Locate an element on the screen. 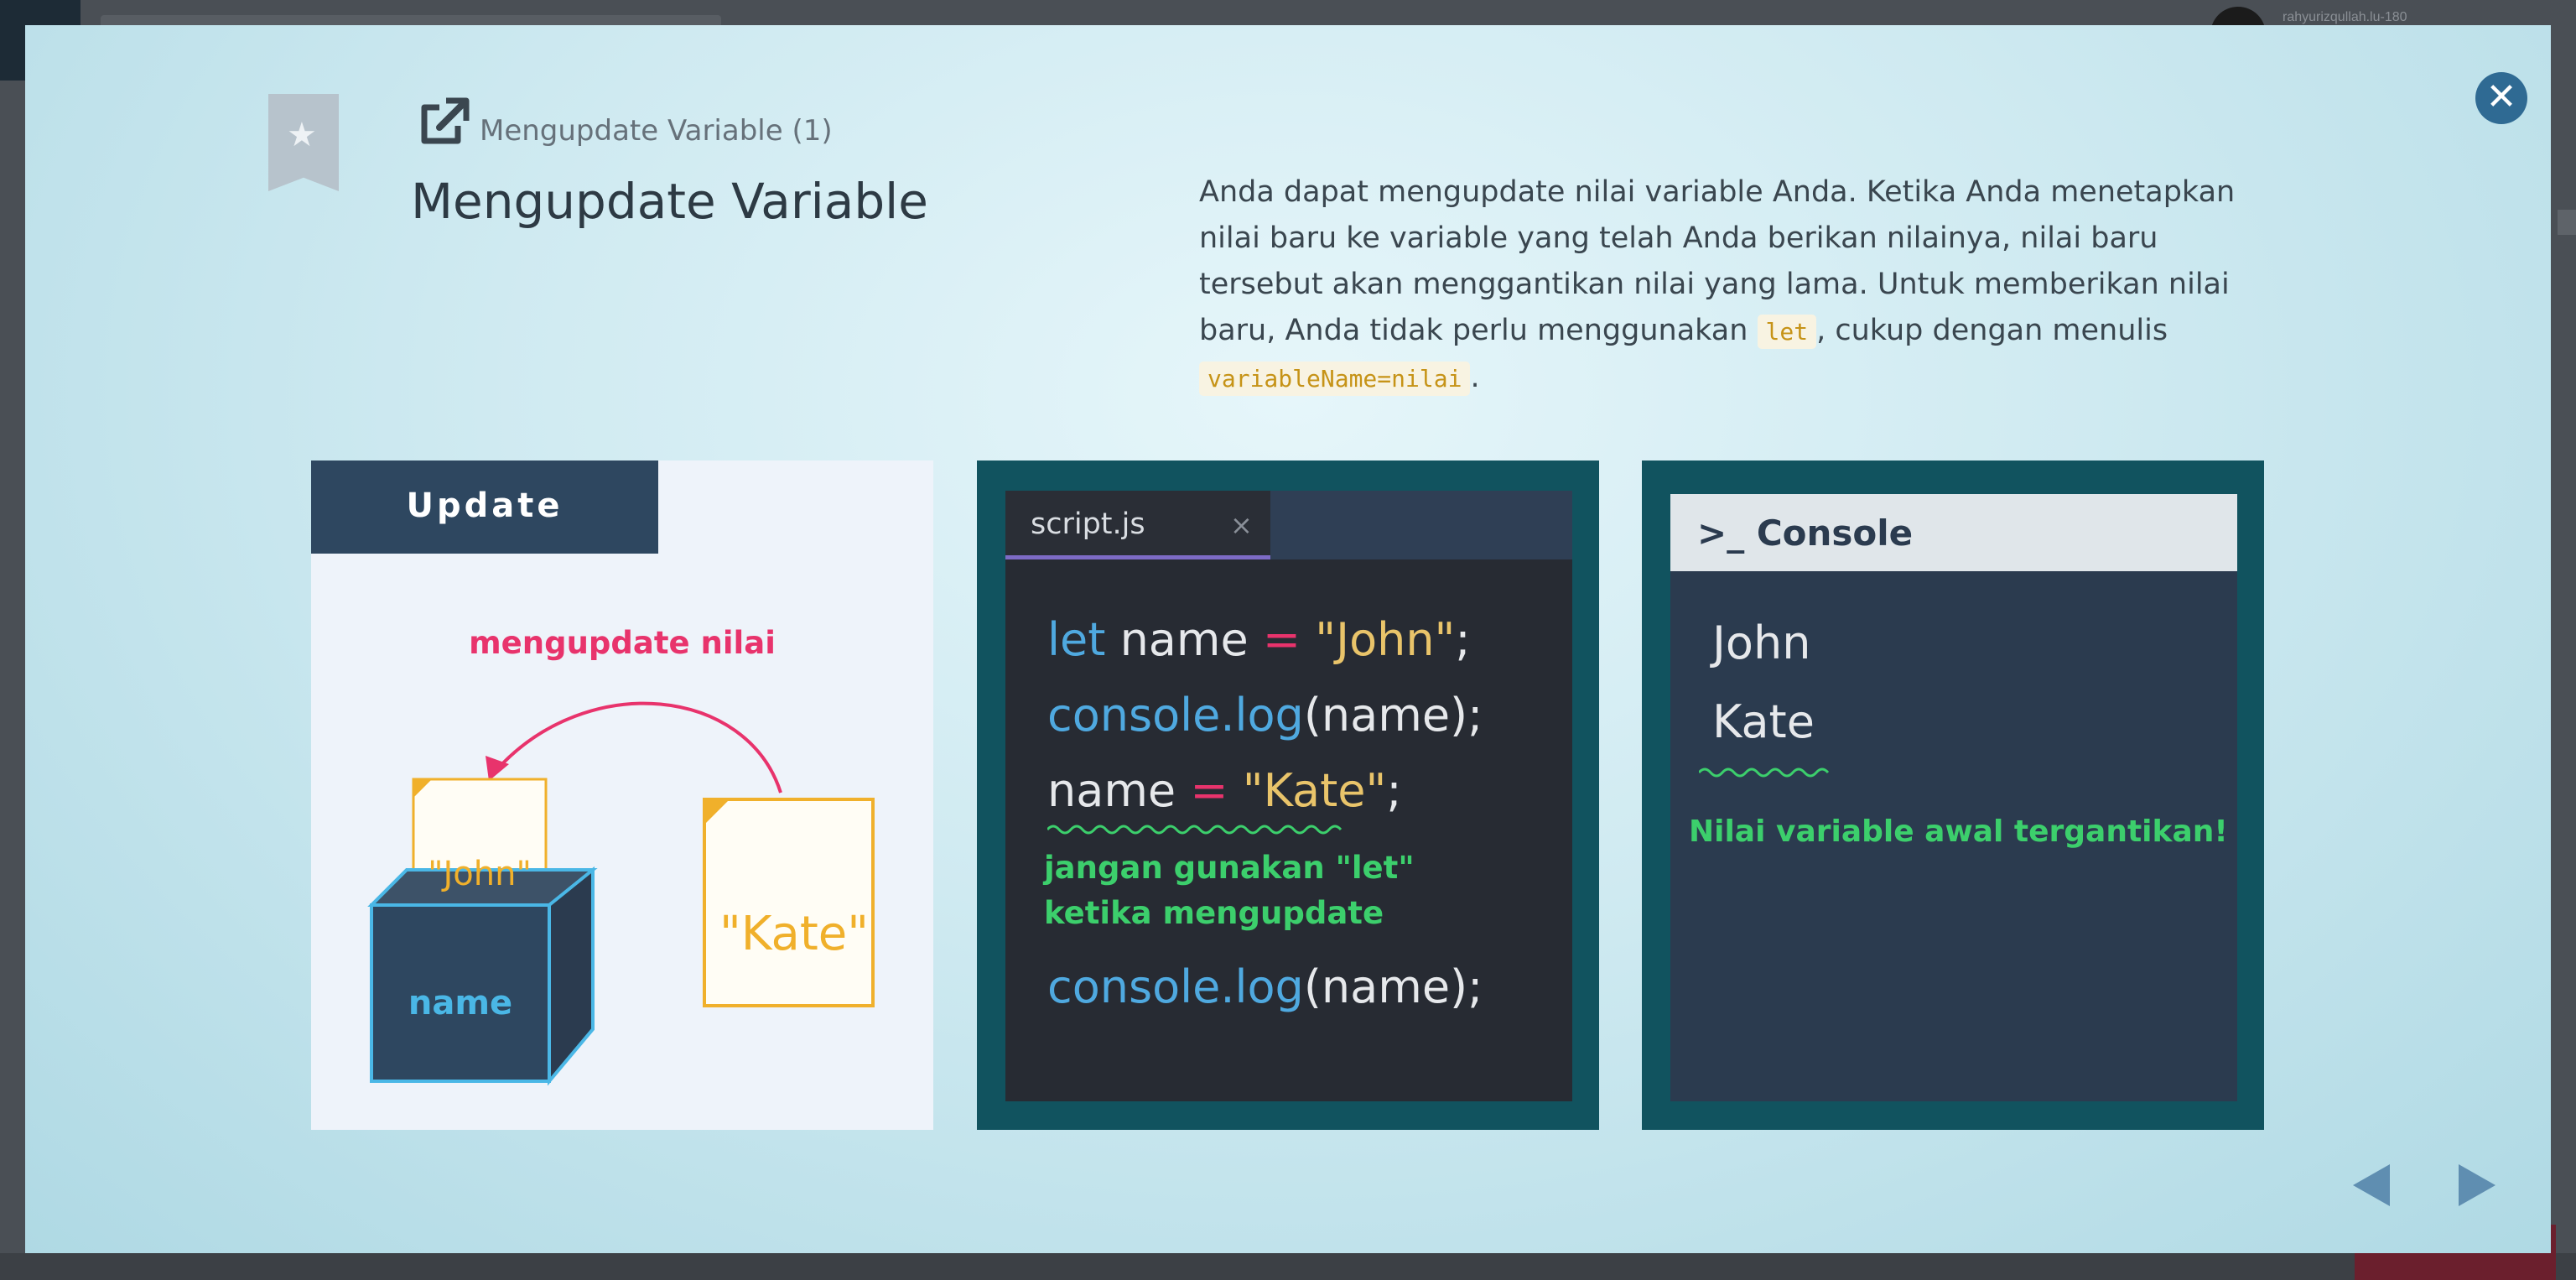  code-line-1: let name = "John"; is located at coordinates (1259, 639).